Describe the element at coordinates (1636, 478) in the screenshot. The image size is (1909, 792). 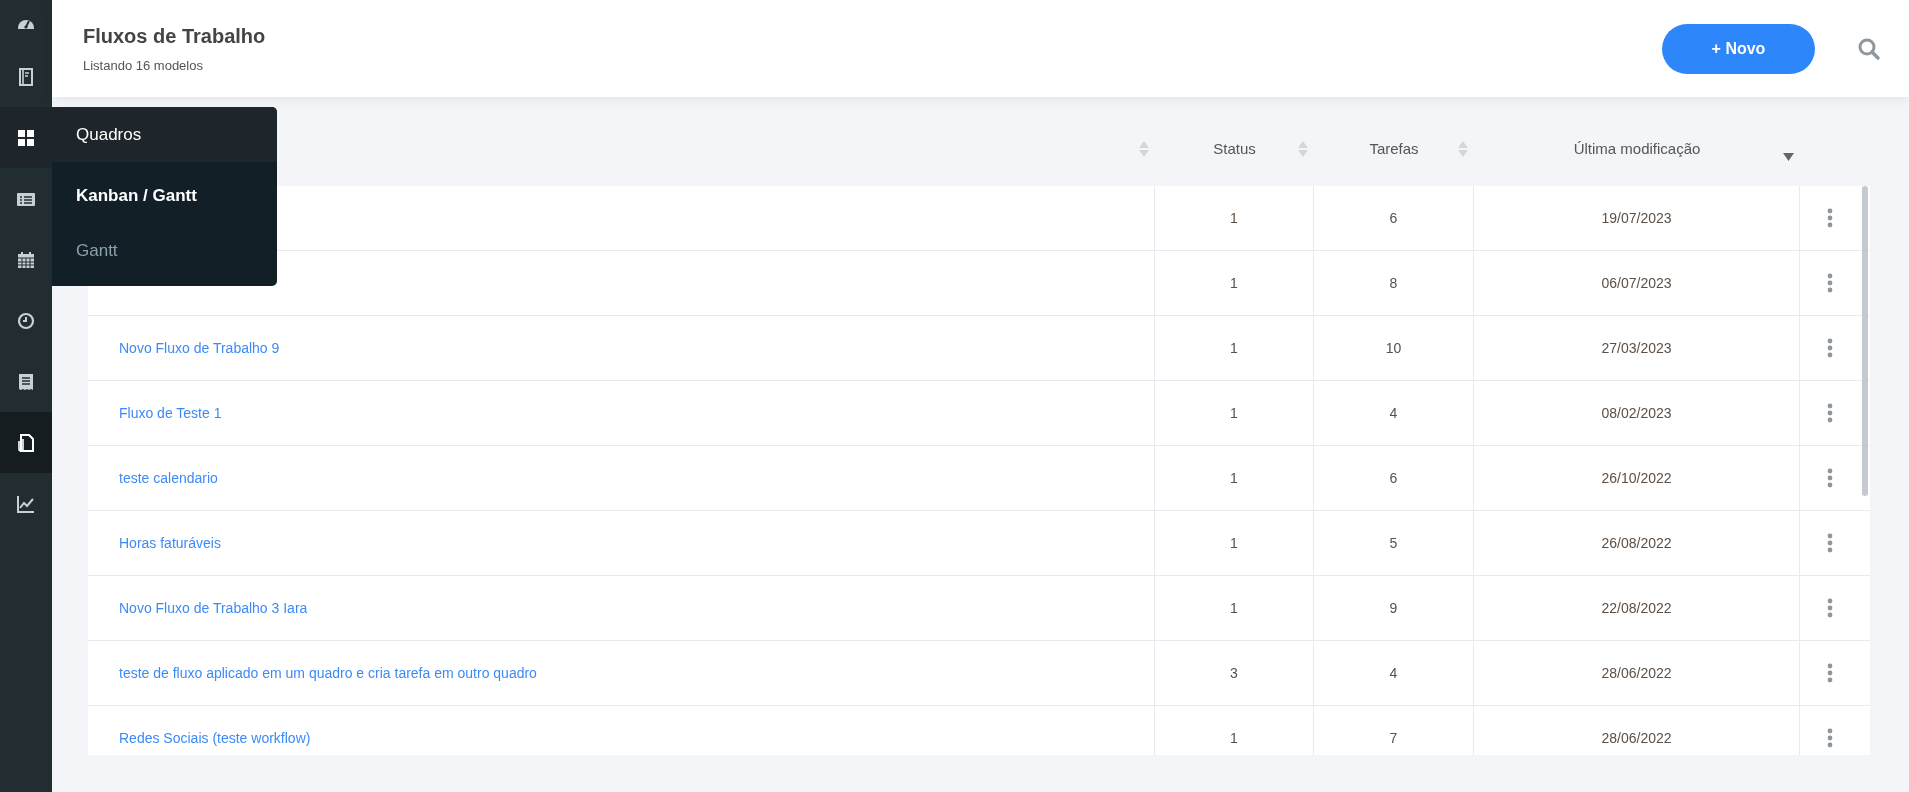
I see `modified-date: 26/10/2022` at that location.